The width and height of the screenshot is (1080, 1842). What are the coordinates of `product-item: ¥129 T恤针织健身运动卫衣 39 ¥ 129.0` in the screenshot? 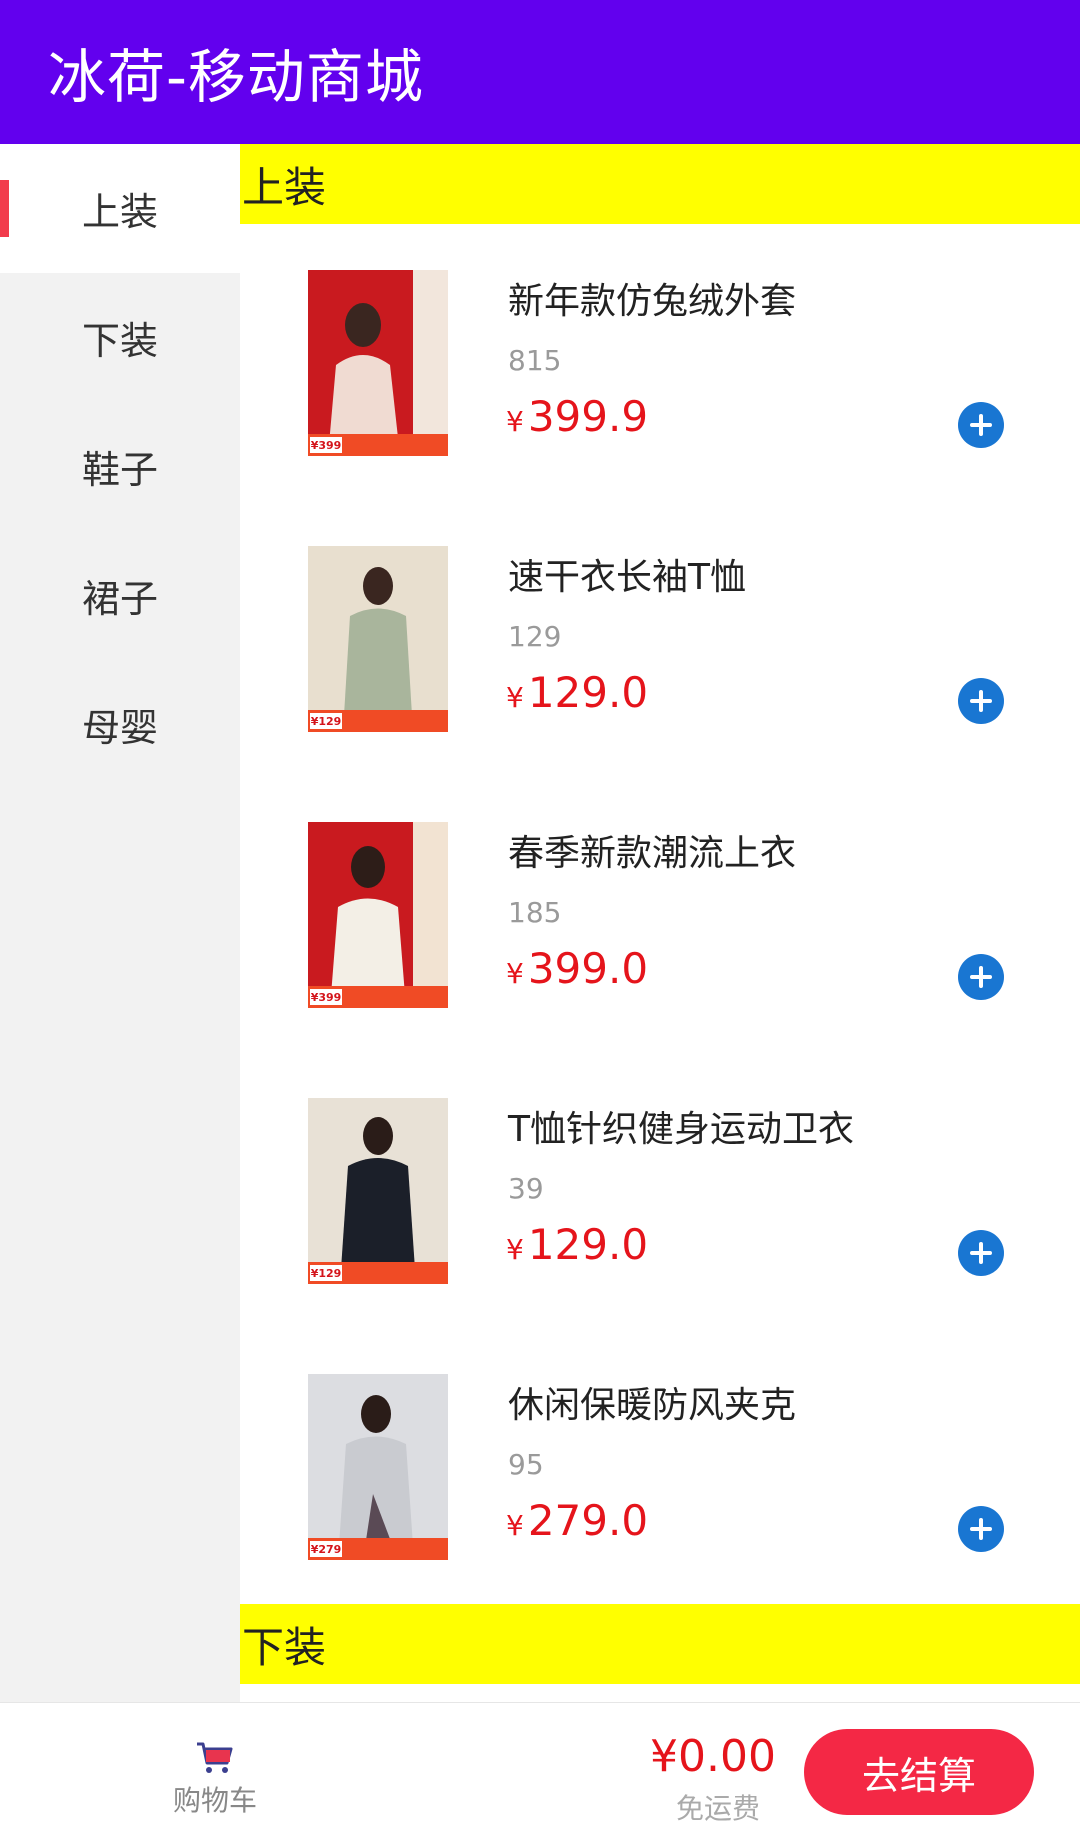 It's located at (660, 1190).